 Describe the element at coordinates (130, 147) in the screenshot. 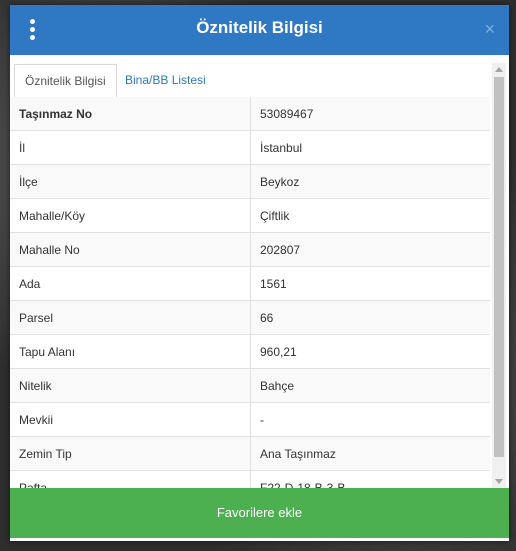

I see `row-key: İl` at that location.